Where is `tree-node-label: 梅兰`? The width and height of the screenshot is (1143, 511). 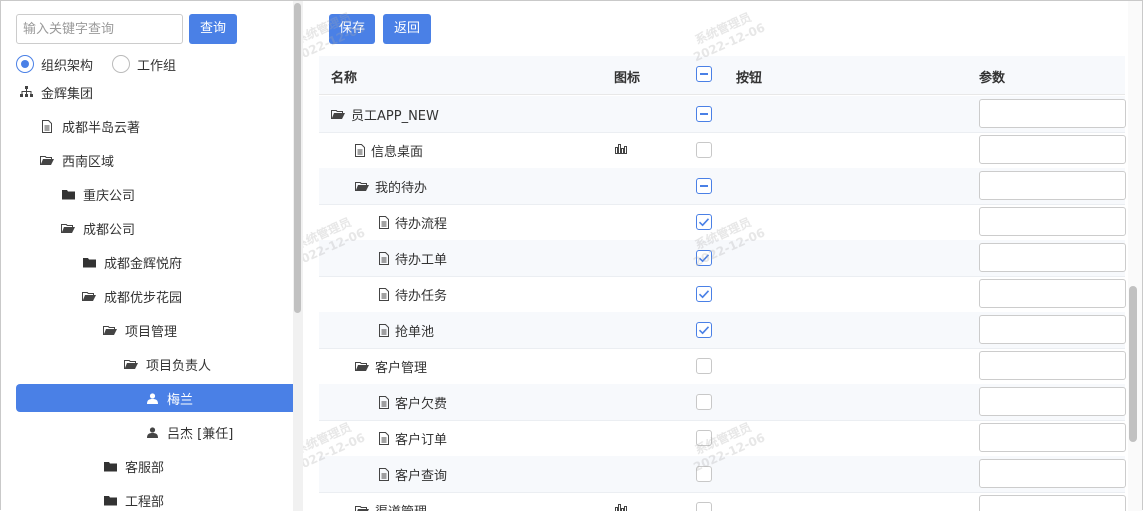
tree-node-label: 梅兰 is located at coordinates (180, 398).